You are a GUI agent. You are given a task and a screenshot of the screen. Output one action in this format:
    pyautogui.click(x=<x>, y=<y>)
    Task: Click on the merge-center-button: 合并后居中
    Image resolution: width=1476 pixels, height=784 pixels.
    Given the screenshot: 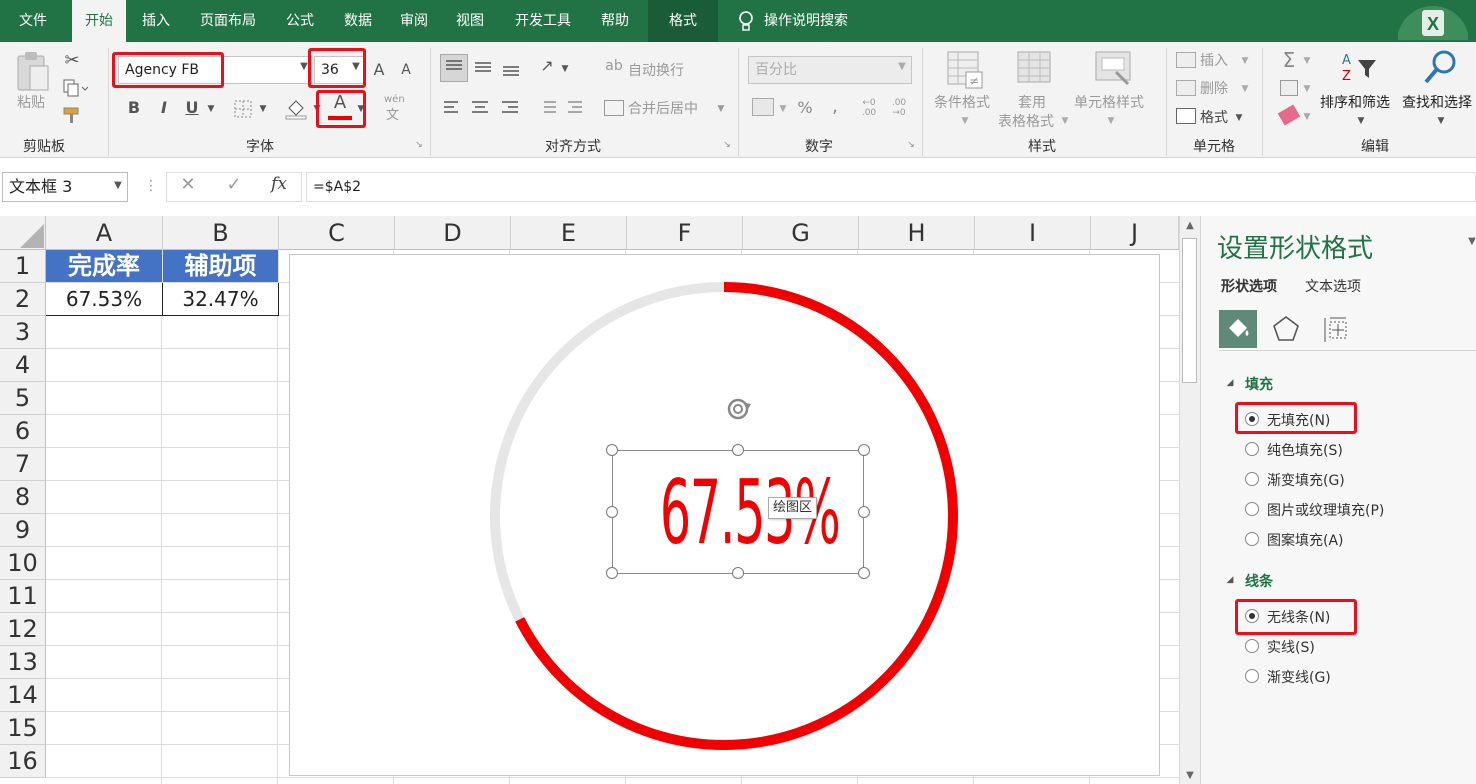 What is the action you would take?
    pyautogui.click(x=663, y=108)
    